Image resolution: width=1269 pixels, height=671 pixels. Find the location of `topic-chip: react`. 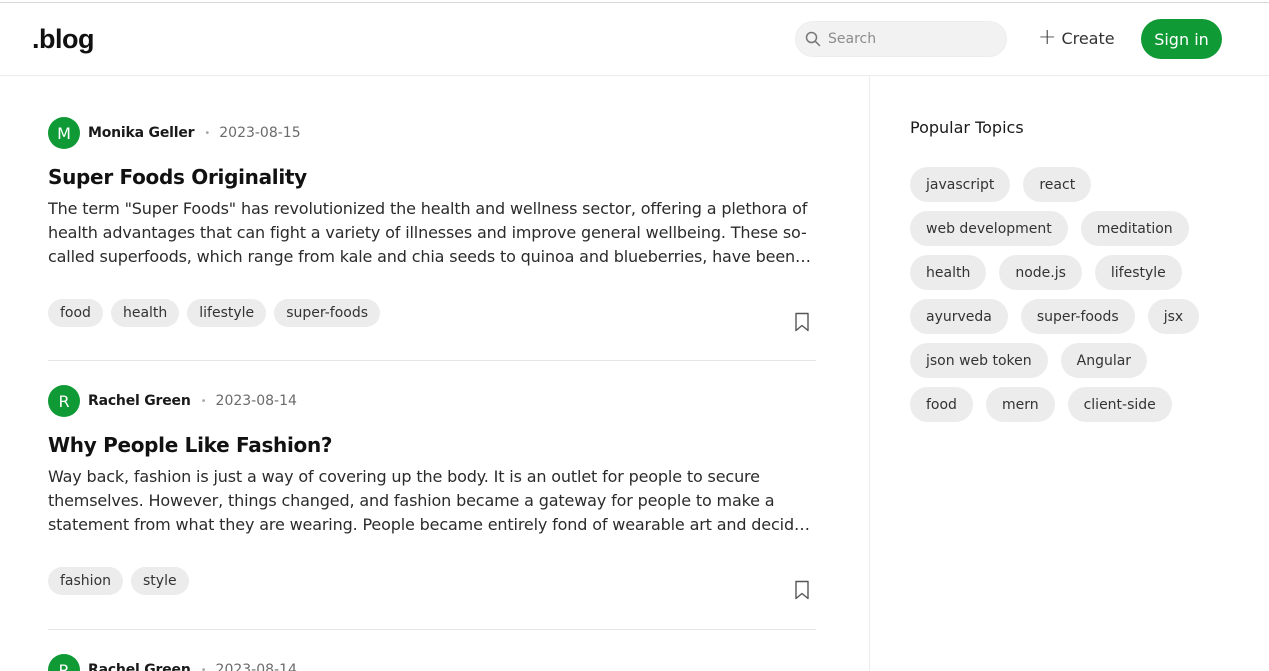

topic-chip: react is located at coordinates (1057, 184).